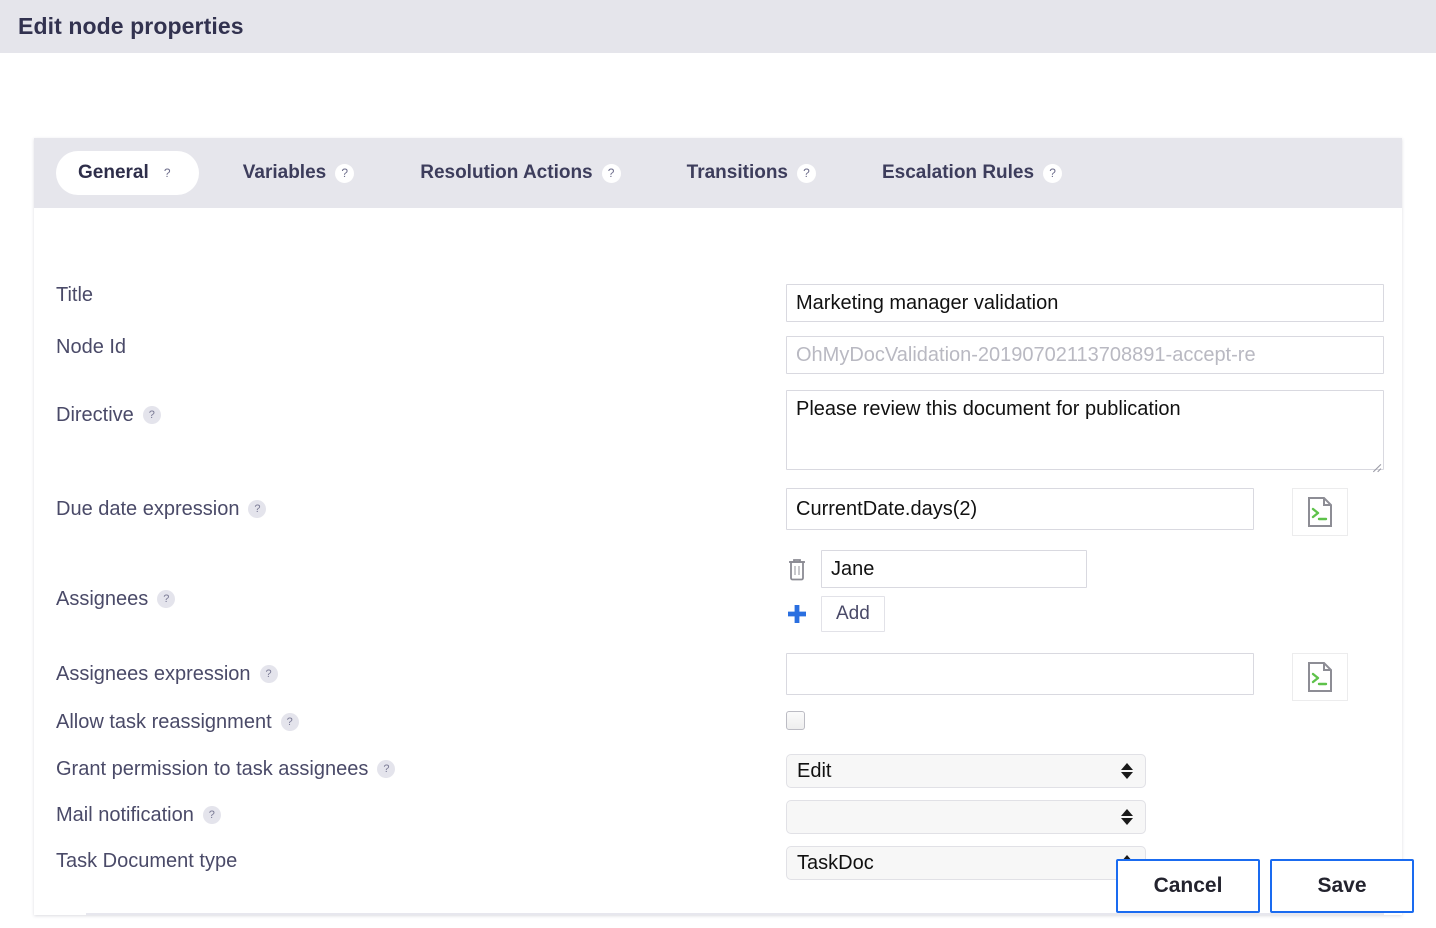 This screenshot has height=928, width=1436. I want to click on mail-notification-label-text: Mail notification, so click(125, 815).